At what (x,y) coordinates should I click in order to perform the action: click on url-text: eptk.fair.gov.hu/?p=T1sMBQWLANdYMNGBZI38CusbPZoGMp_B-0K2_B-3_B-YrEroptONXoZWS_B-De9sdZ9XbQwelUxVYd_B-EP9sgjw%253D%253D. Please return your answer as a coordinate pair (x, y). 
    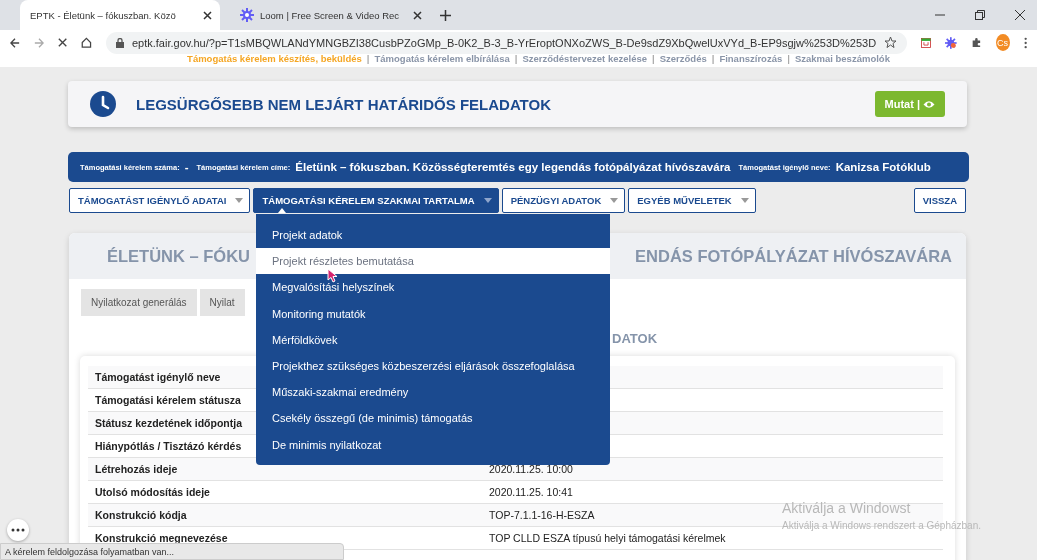
    Looking at the image, I should click on (504, 42).